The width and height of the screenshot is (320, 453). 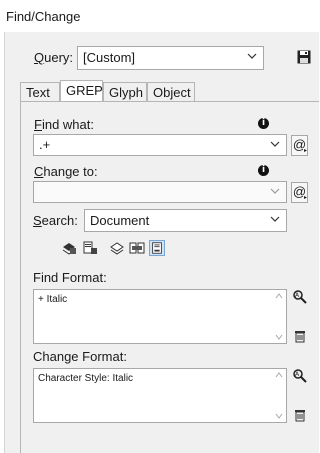 What do you see at coordinates (160, 192) in the screenshot?
I see `change-to-field` at bounding box center [160, 192].